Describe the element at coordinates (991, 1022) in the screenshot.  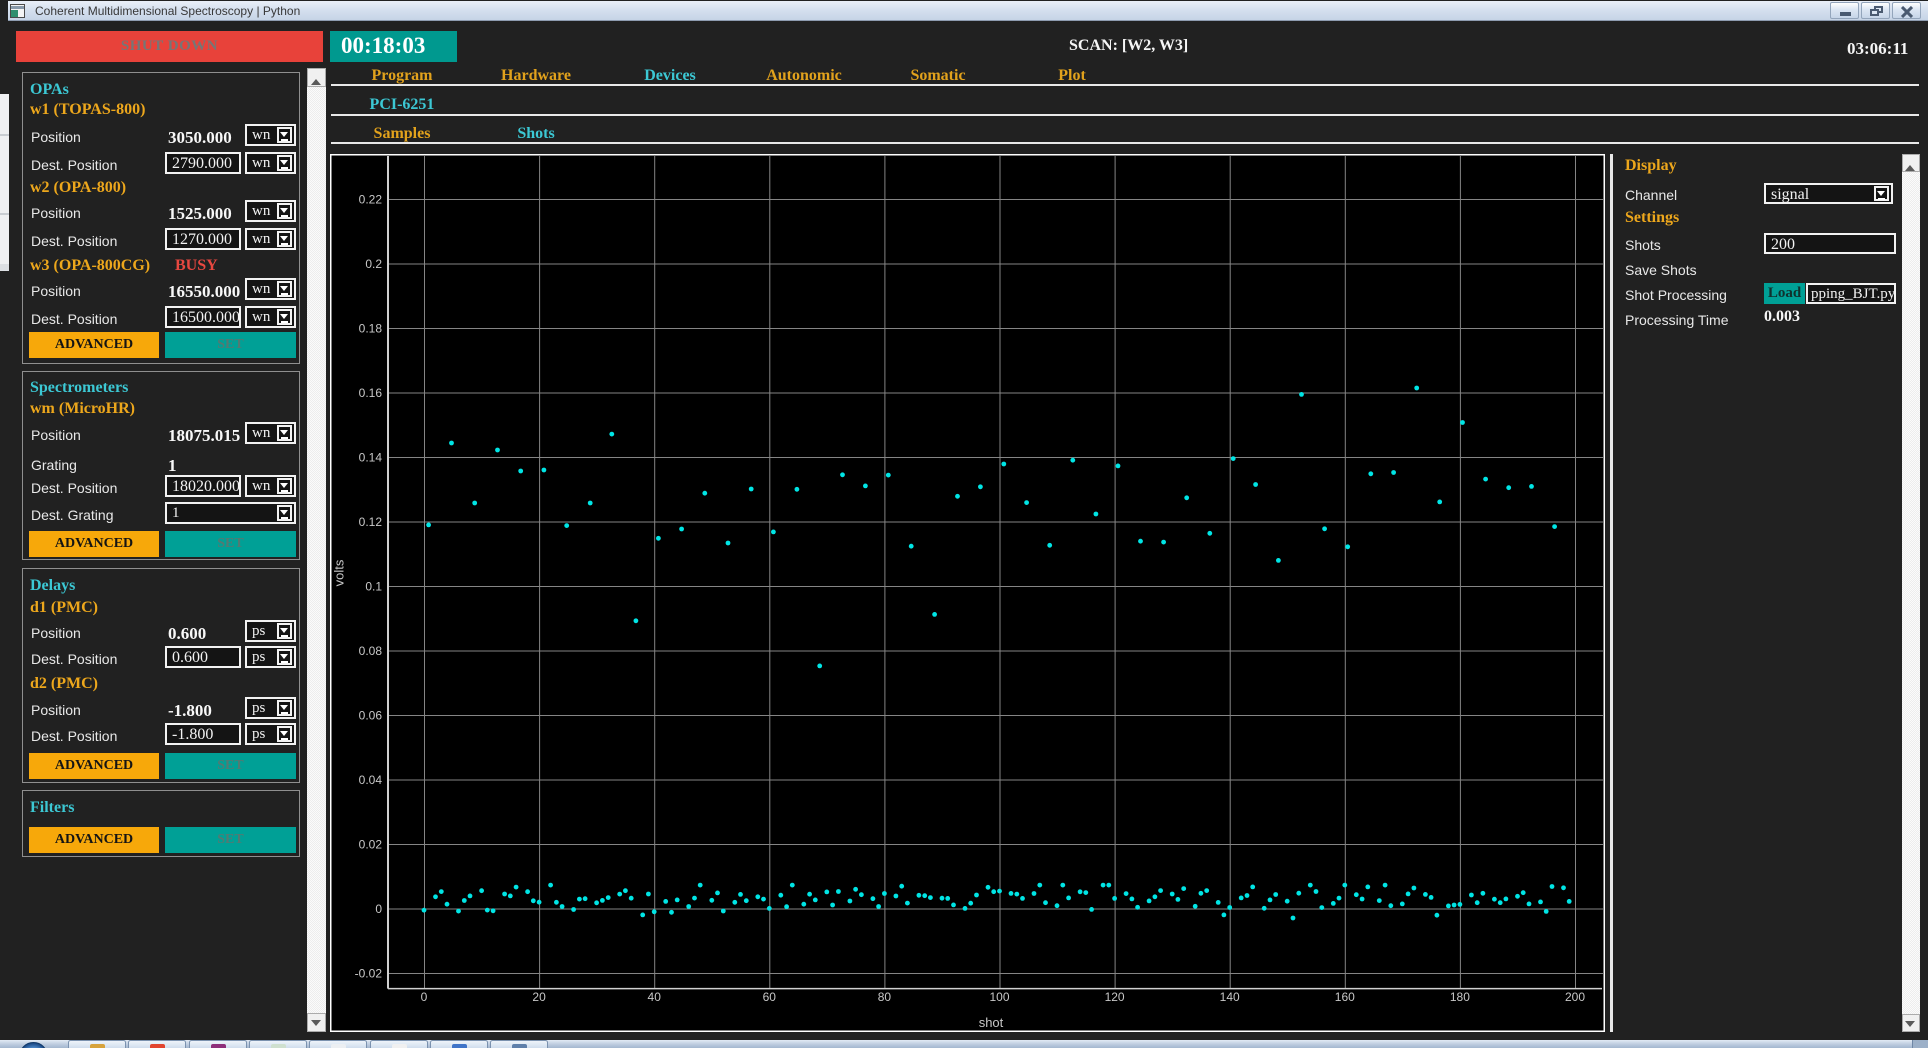
I see `svg-text: shot` at that location.